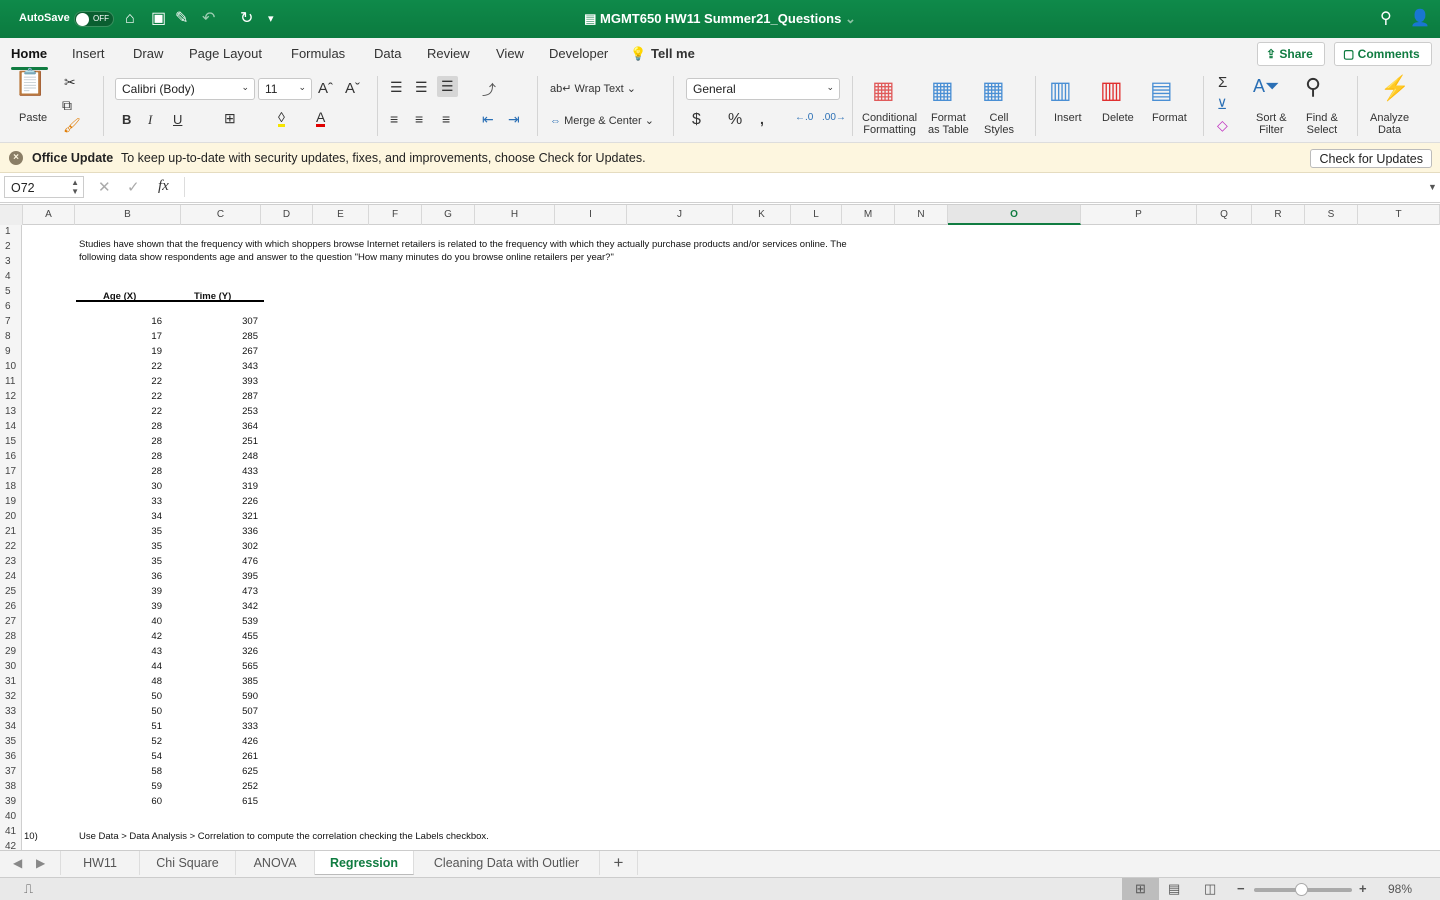  I want to click on next-sheet-icon: ▶, so click(40, 863).